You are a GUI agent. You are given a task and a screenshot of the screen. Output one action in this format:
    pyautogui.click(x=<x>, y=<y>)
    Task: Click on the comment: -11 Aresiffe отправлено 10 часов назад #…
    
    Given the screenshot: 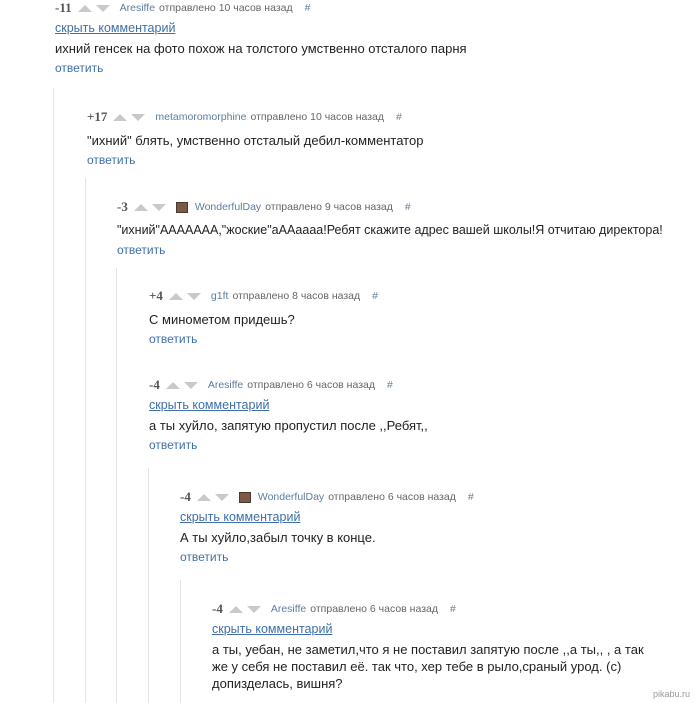 What is the action you would take?
    pyautogui.click(x=370, y=37)
    